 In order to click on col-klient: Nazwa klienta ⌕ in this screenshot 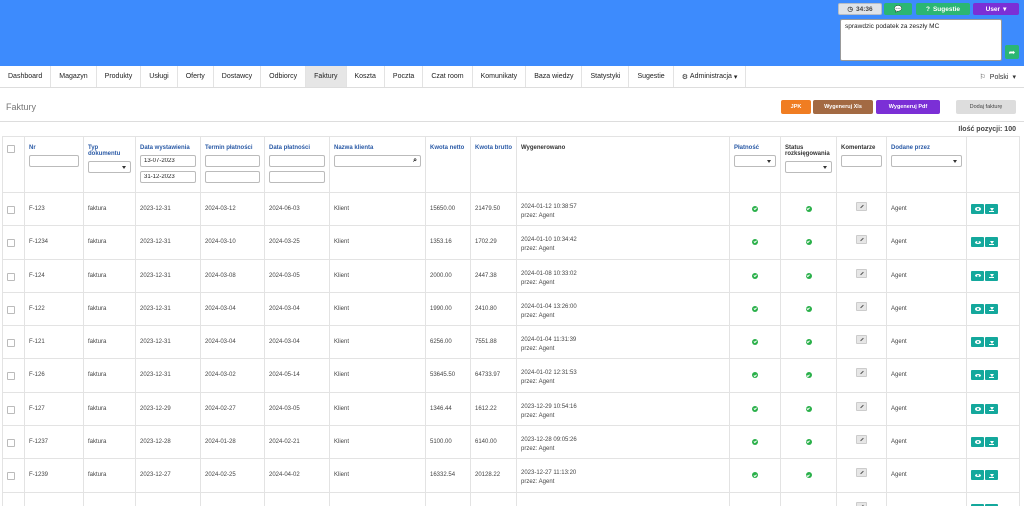, I will do `click(377, 164)`.